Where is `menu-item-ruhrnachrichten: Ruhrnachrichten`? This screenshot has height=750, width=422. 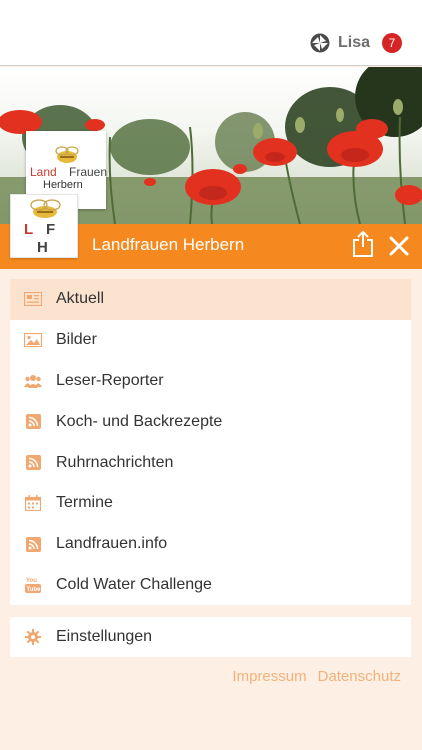 menu-item-ruhrnachrichten: Ruhrnachrichten is located at coordinates (210, 462).